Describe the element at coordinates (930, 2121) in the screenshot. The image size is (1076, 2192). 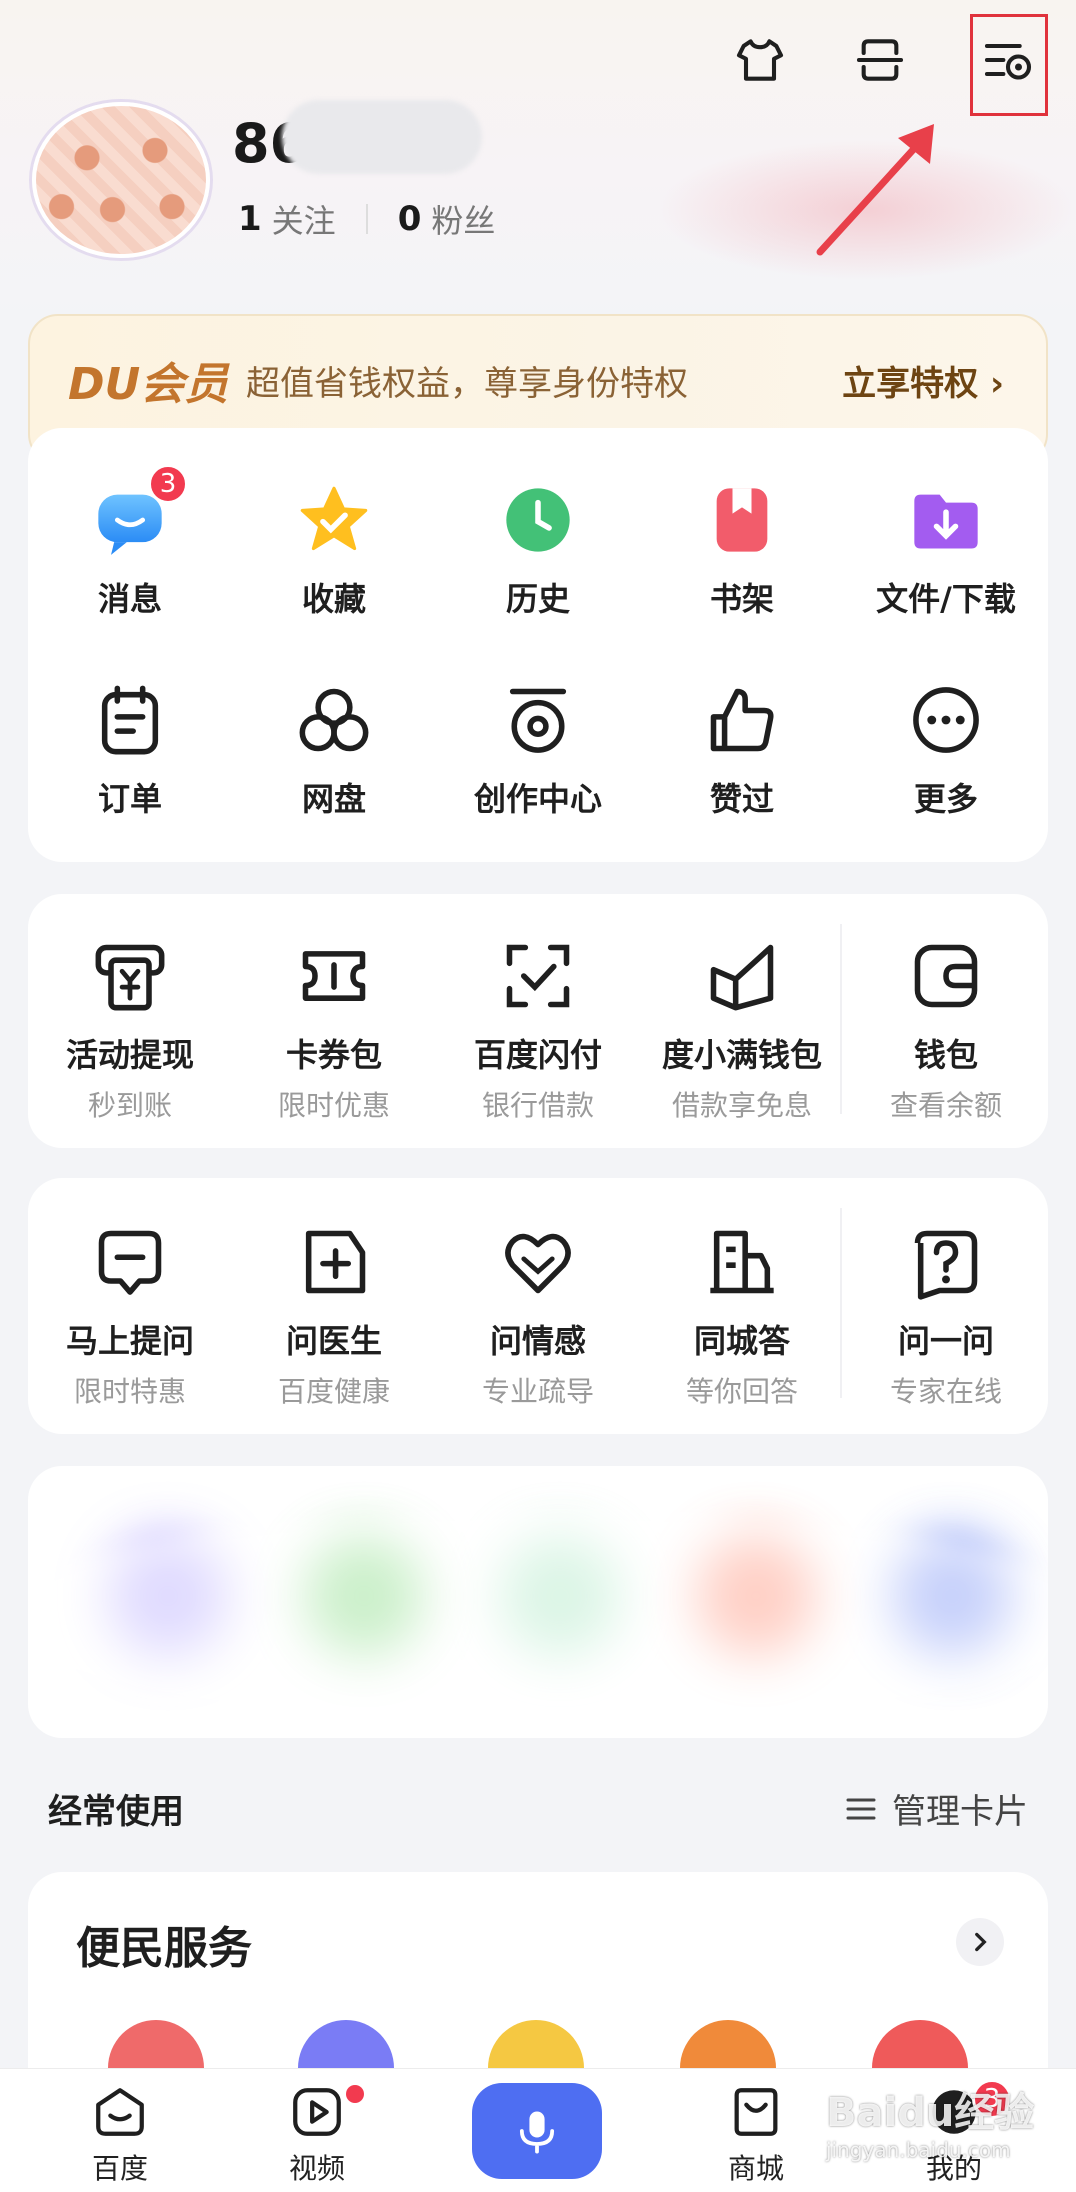
I see `watermark: Baidu经验 jingyan.baidu.com` at that location.